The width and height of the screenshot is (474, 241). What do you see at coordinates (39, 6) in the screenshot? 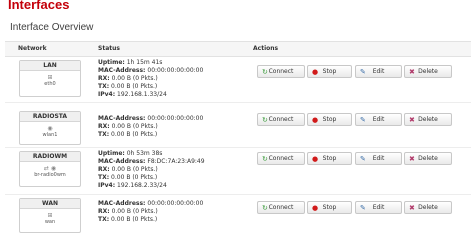
I see `page-title: Interfaces` at bounding box center [39, 6].